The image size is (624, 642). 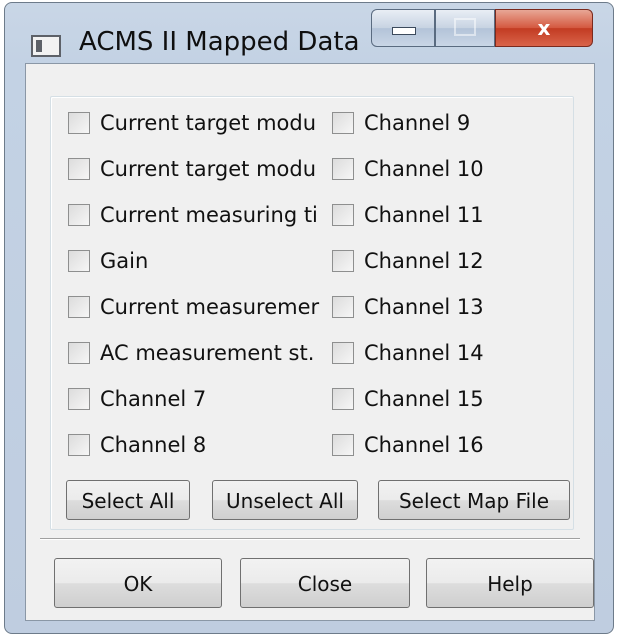 I want to click on checkbox-label: Current measuring ti, so click(x=209, y=215).